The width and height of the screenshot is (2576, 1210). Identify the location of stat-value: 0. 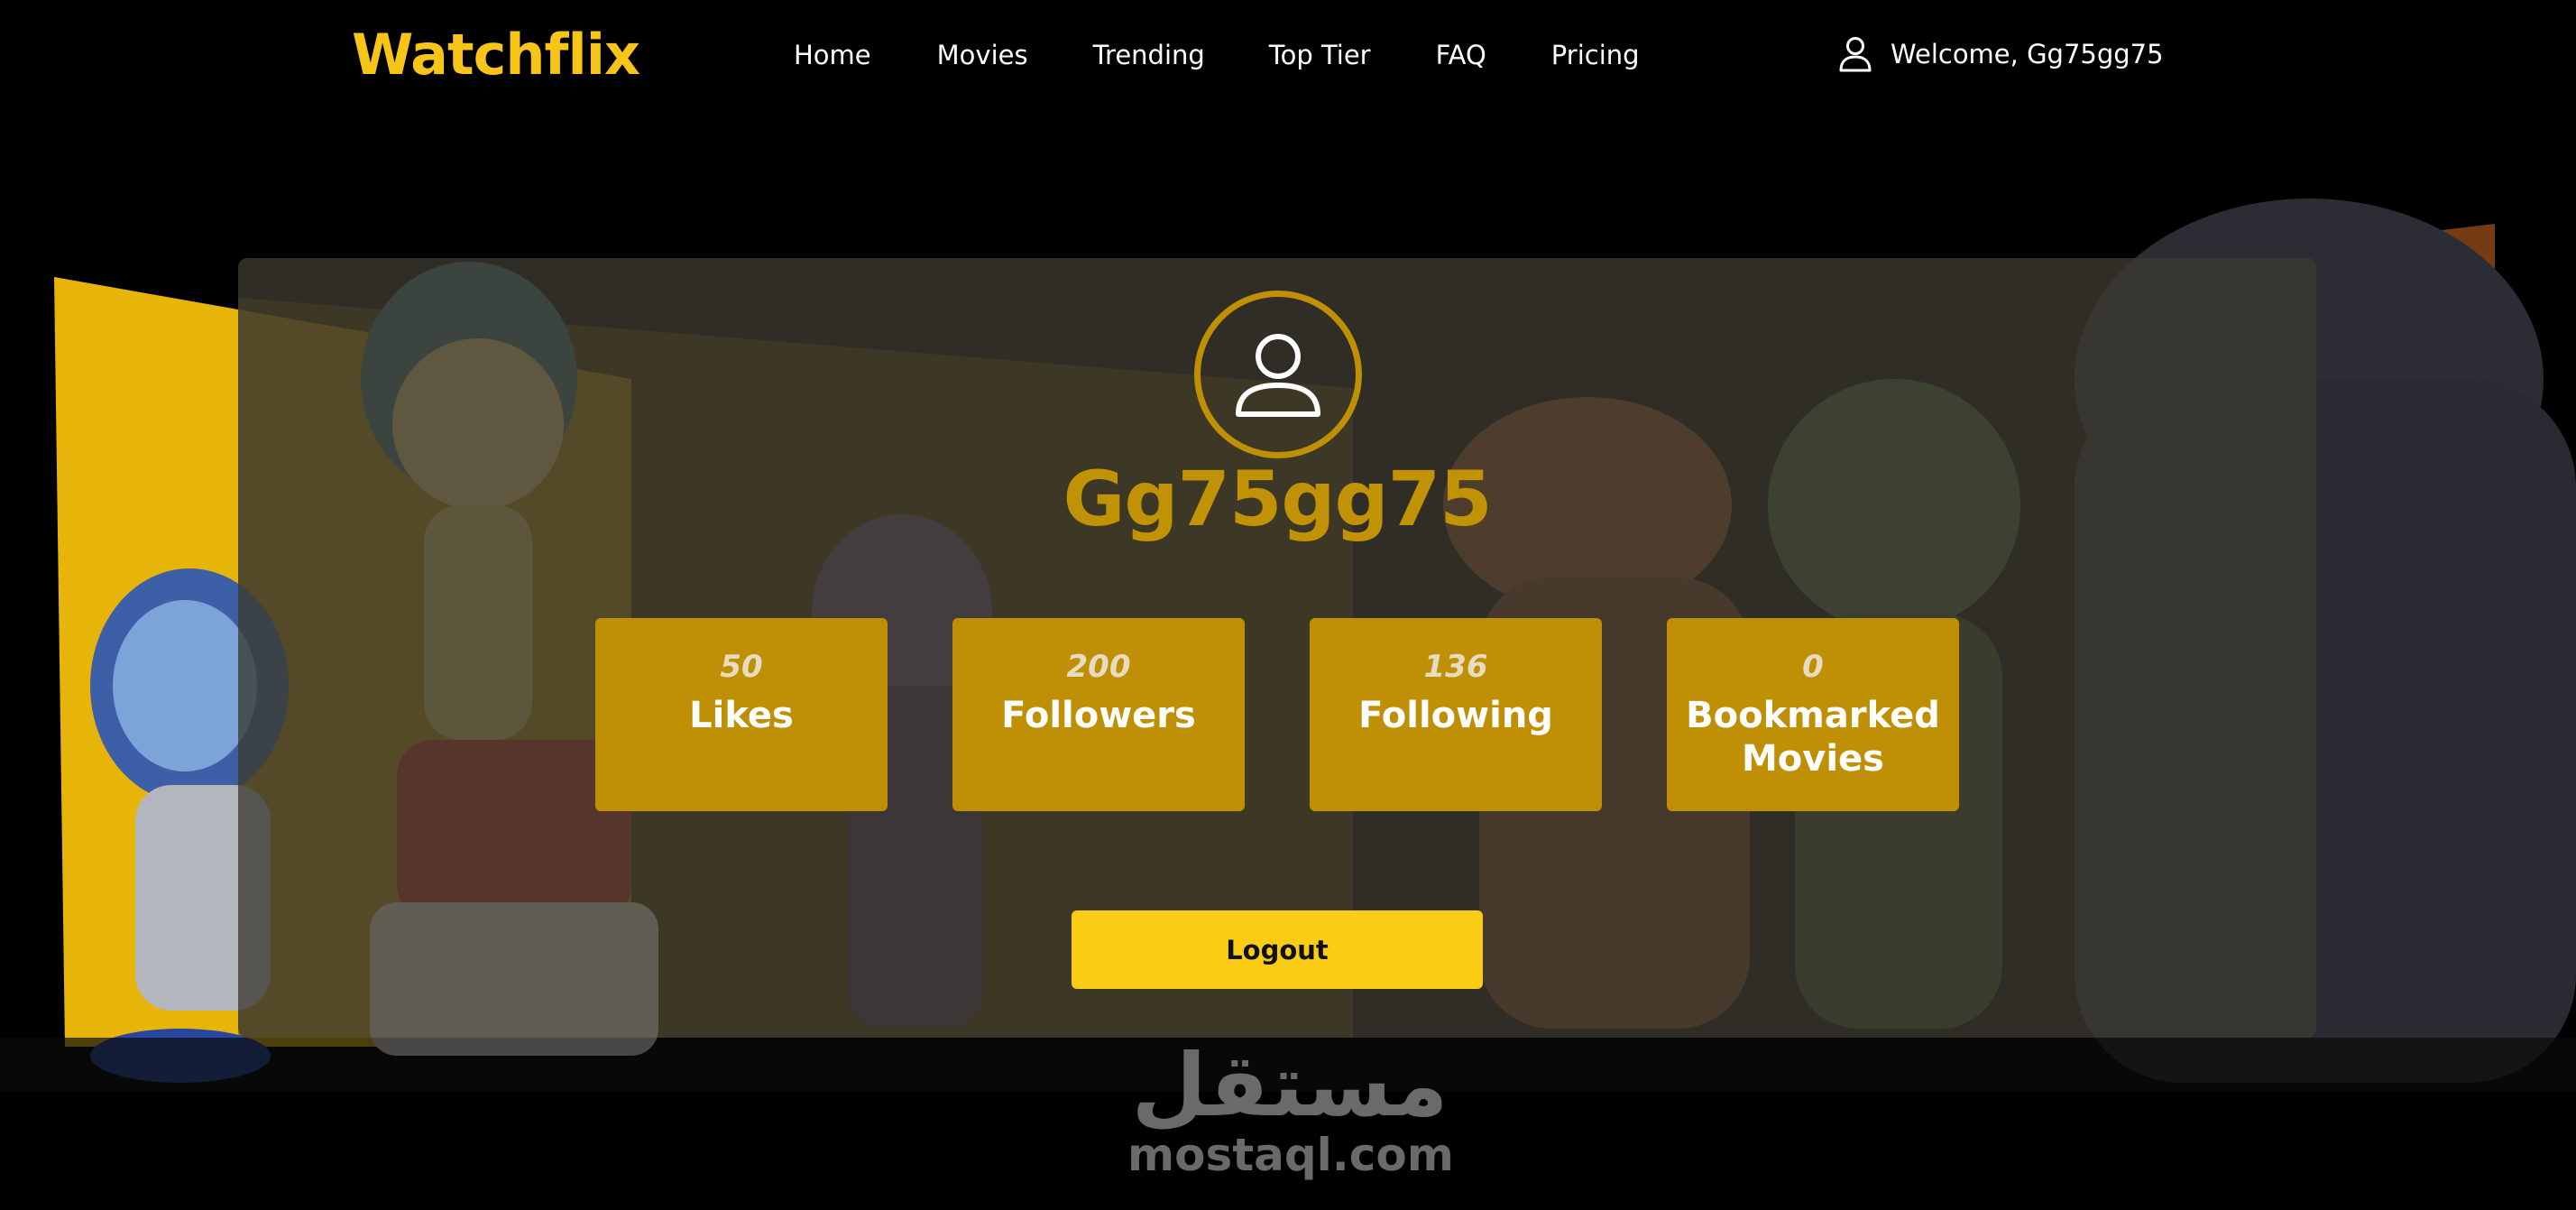
(1813, 667).